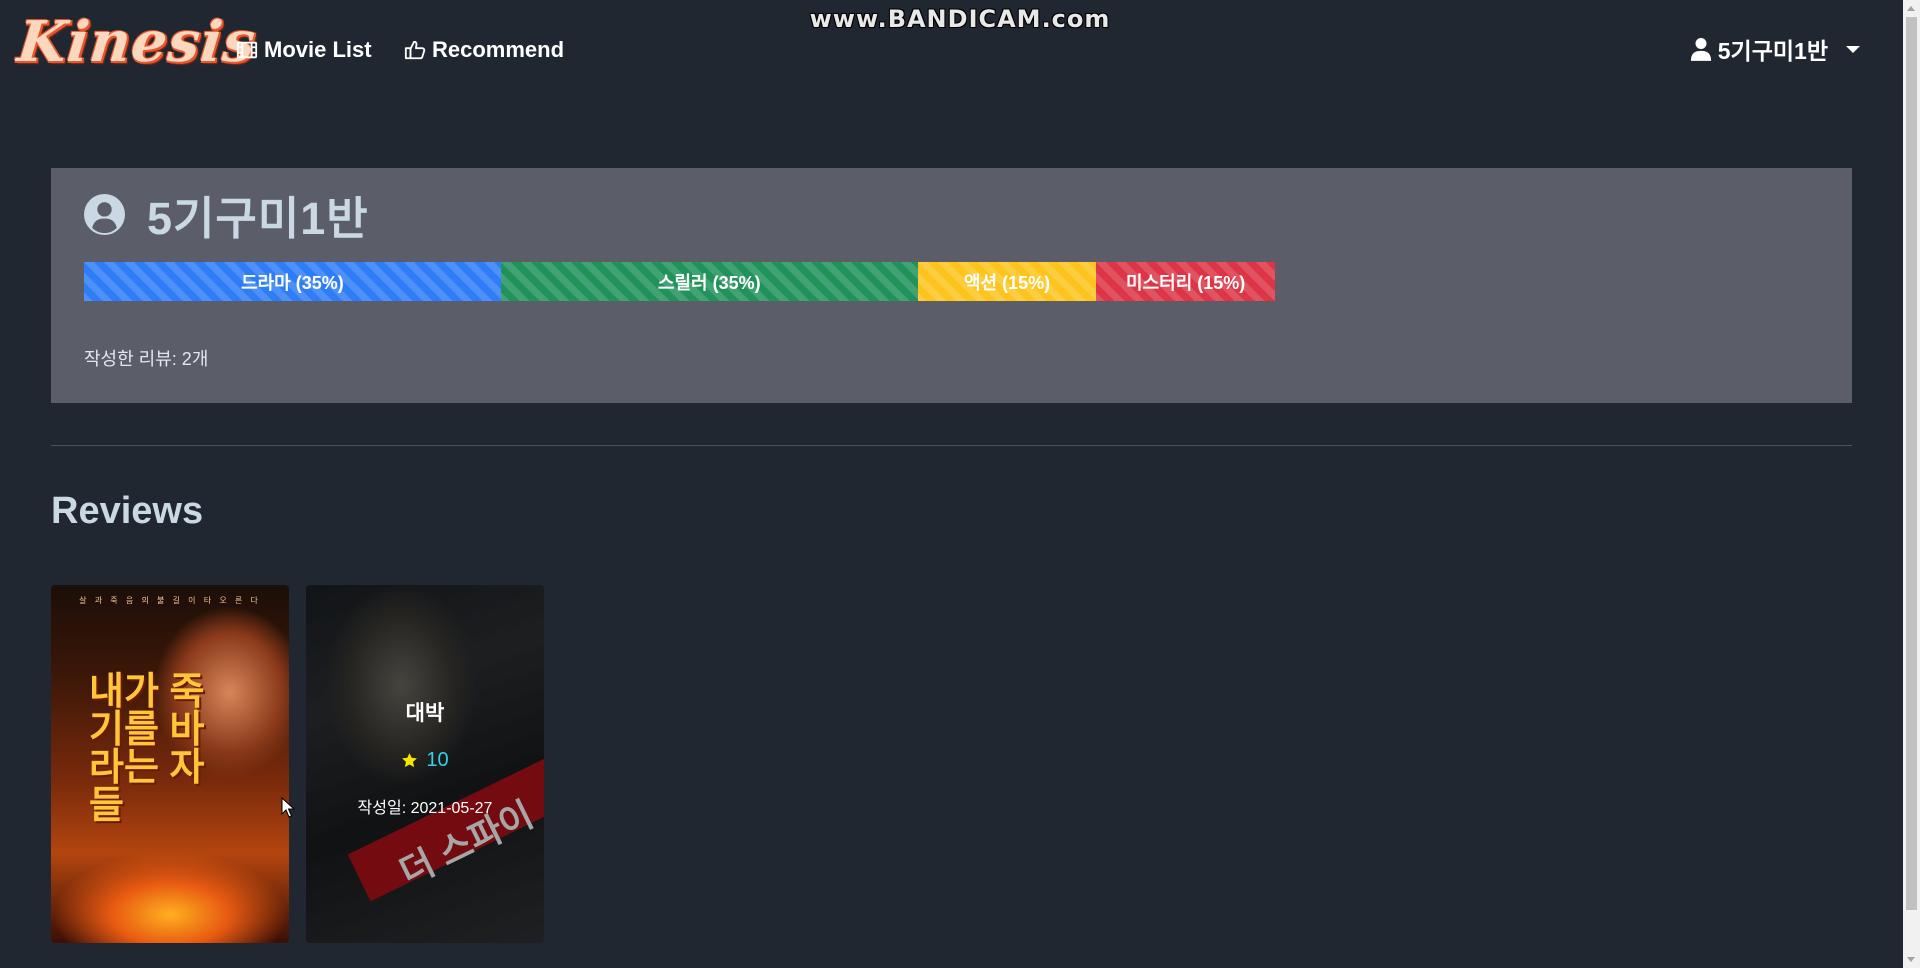 The height and width of the screenshot is (968, 1920). I want to click on profile-header: 5기구미1반, so click(226, 216).